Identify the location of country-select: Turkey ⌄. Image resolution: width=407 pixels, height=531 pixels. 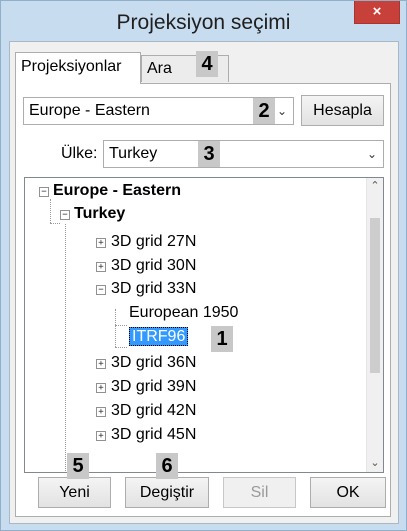
(243, 154).